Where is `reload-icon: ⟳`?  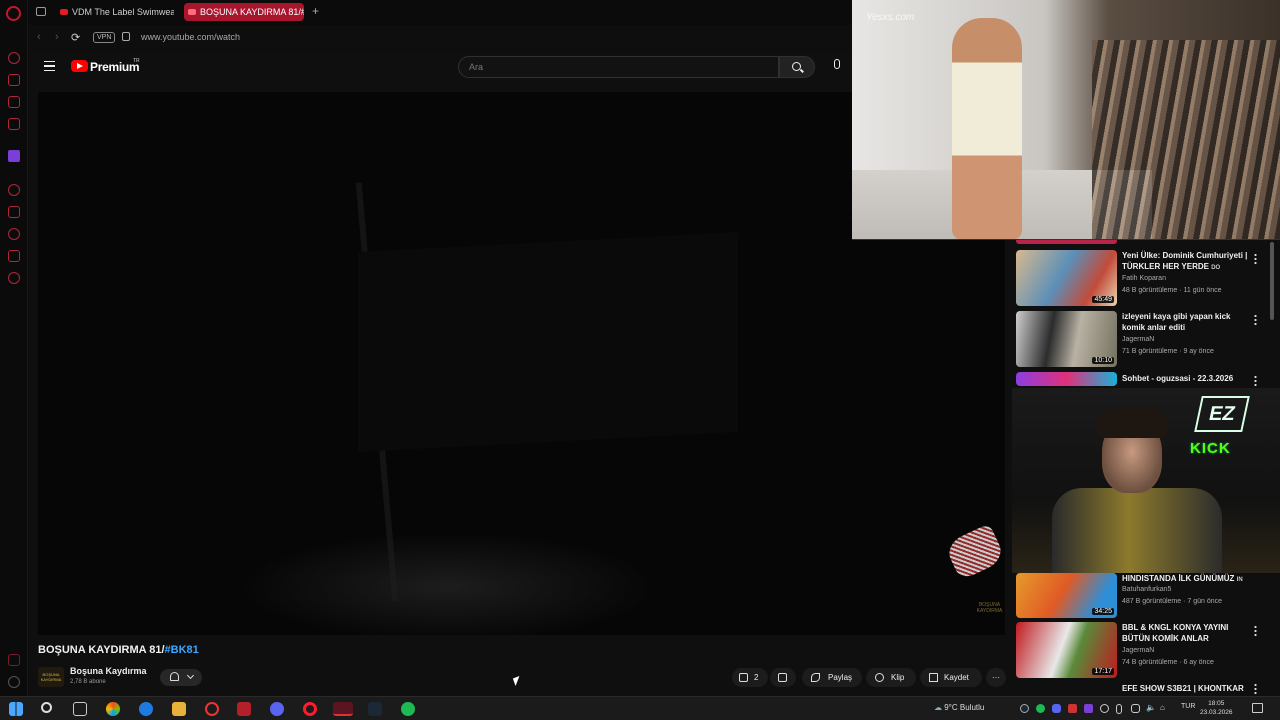
reload-icon: ⟳ is located at coordinates (75, 37).